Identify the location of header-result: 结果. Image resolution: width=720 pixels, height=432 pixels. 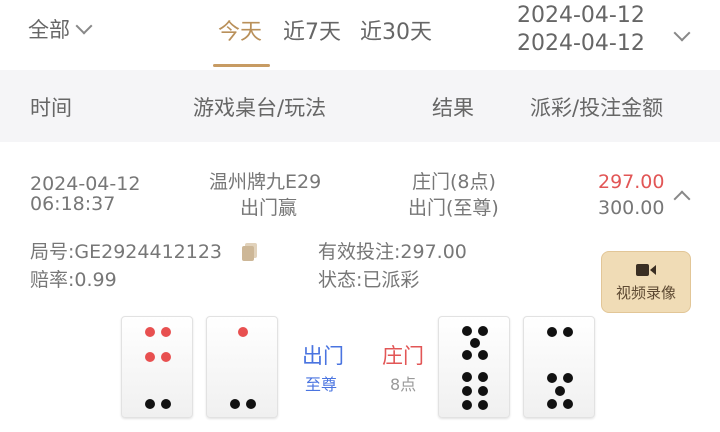
(453, 108).